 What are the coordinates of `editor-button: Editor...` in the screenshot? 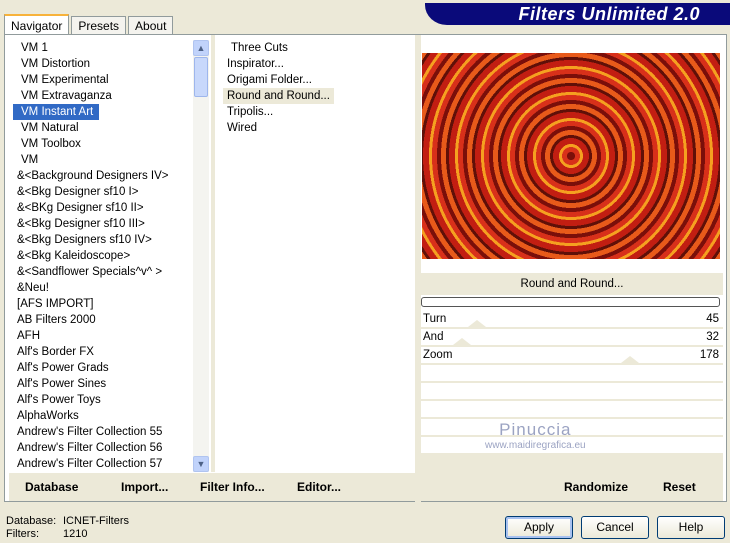 It's located at (319, 487).